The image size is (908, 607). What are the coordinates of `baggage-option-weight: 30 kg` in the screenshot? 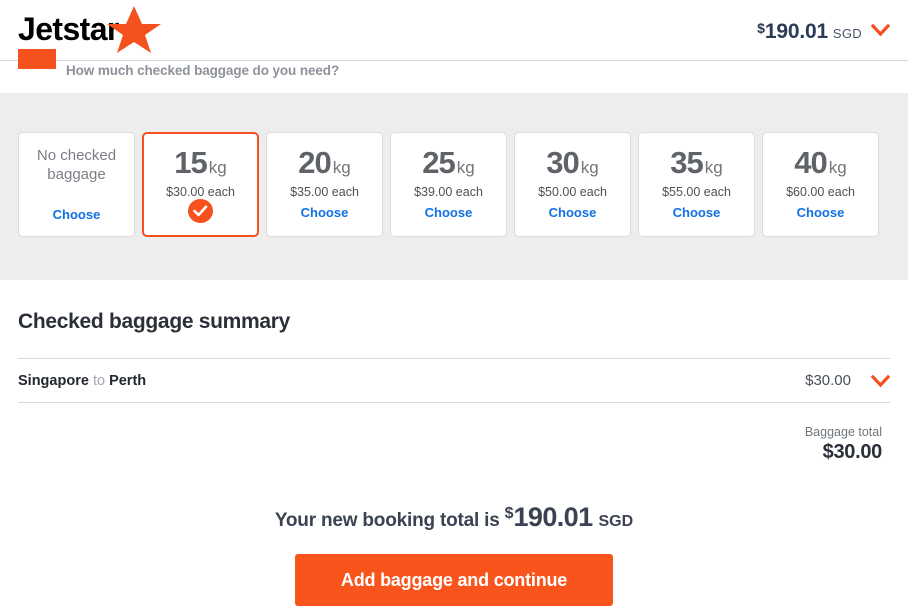 It's located at (572, 162).